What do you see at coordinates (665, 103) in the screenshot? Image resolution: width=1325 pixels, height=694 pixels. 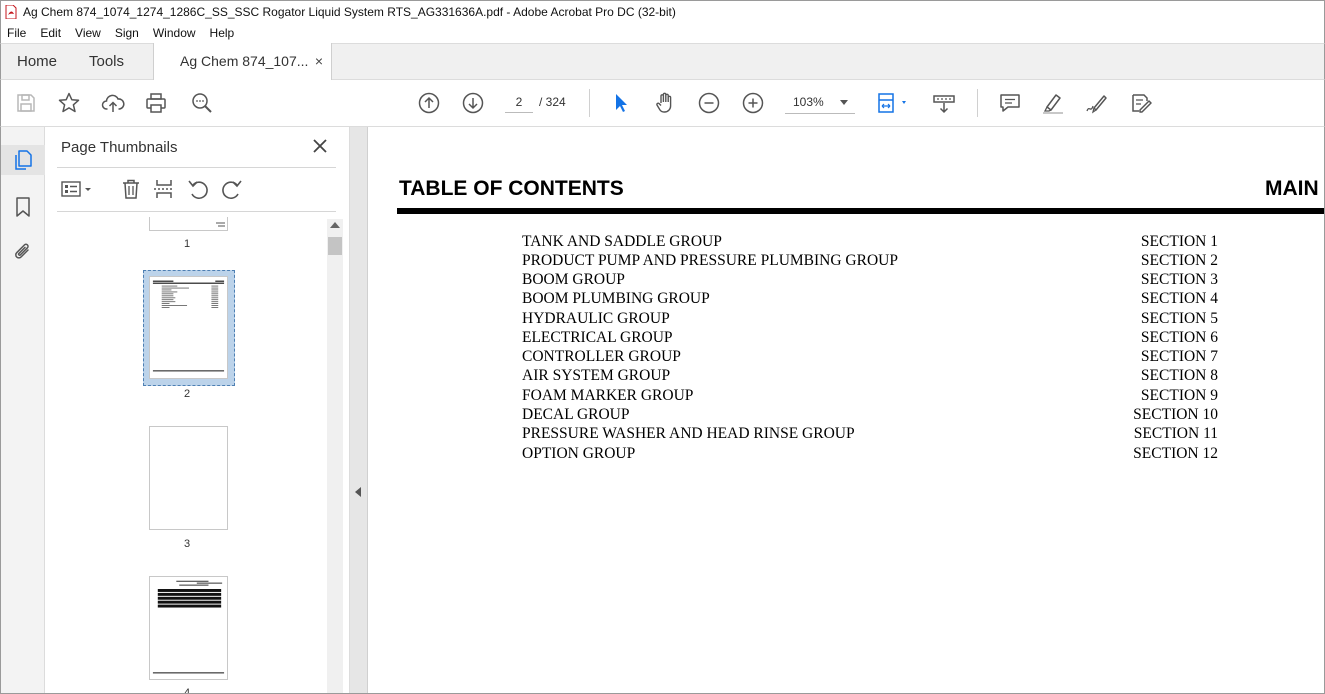 I see `hand-icon` at bounding box center [665, 103].